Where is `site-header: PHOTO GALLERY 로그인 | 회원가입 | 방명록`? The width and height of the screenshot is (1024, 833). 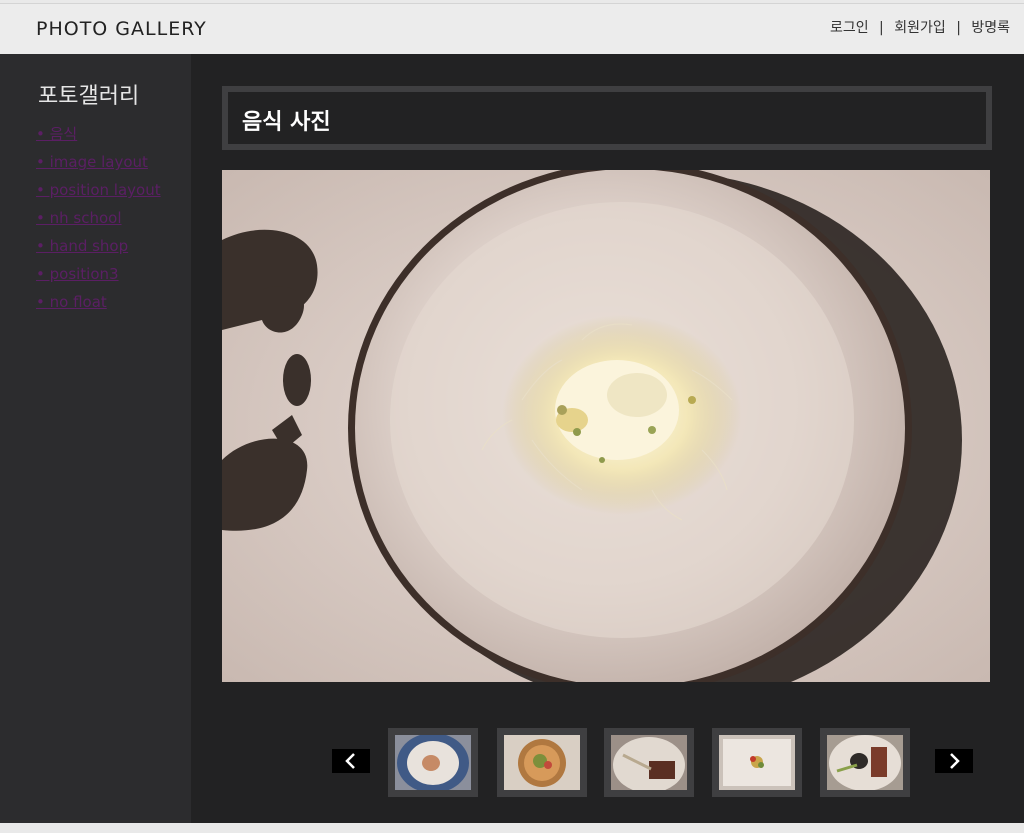 site-header: PHOTO GALLERY 로그인 | 회원가입 | 방명록 is located at coordinates (512, 28).